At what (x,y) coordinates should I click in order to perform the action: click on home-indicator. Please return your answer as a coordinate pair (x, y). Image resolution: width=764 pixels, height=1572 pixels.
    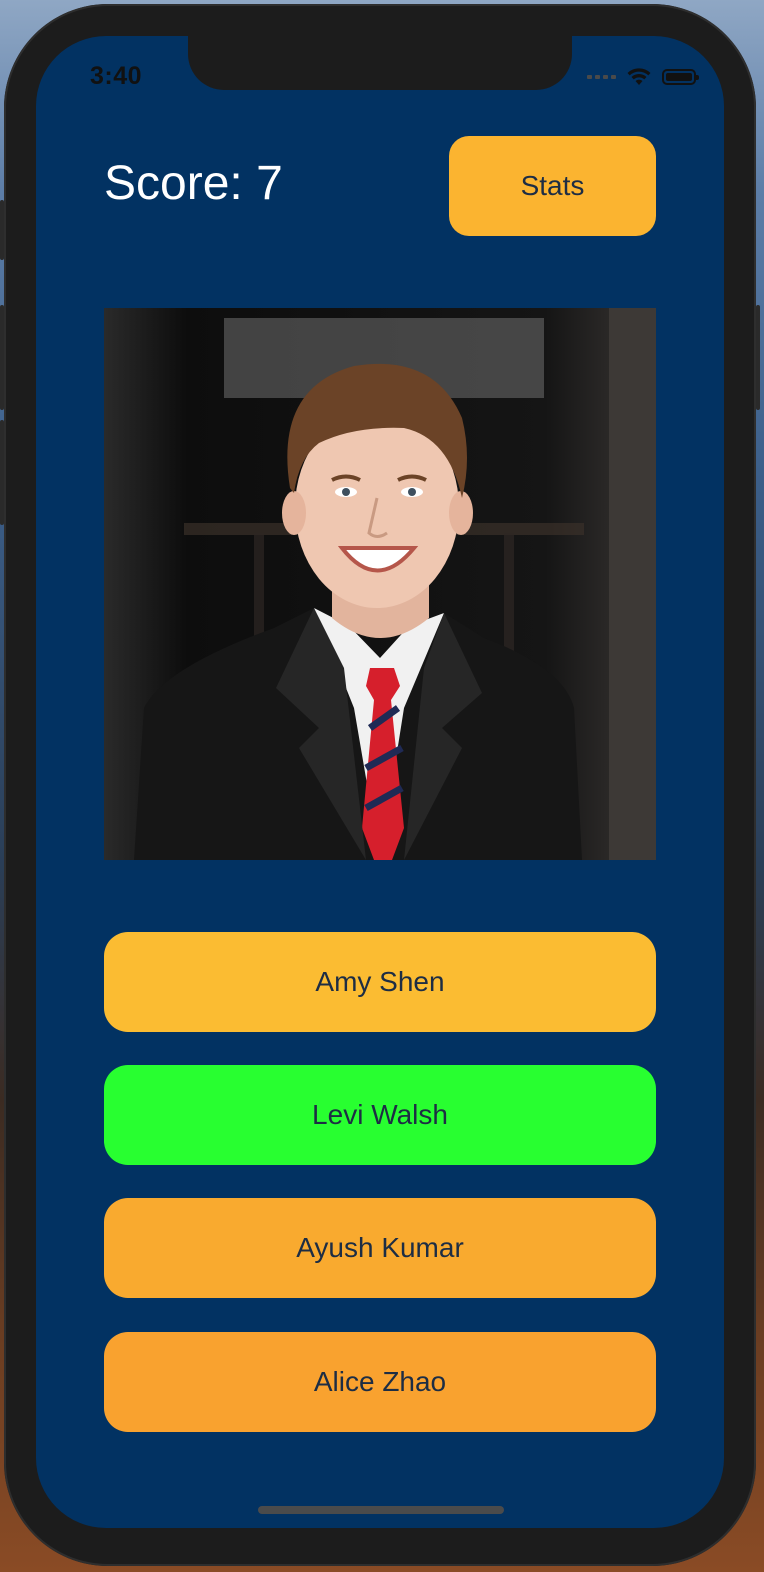
    Looking at the image, I should click on (381, 1510).